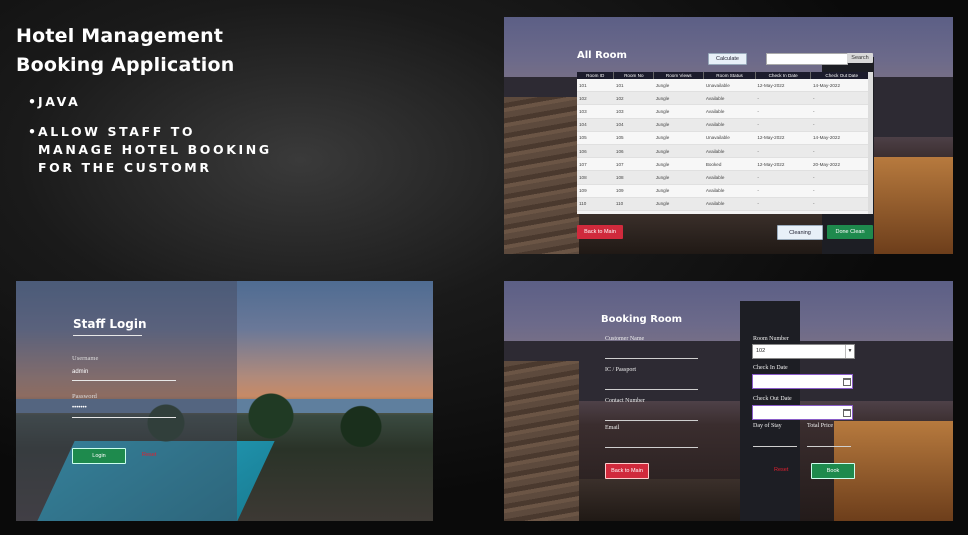 This screenshot has width=968, height=535. I want to click on password-input: •••••••, so click(79, 408).